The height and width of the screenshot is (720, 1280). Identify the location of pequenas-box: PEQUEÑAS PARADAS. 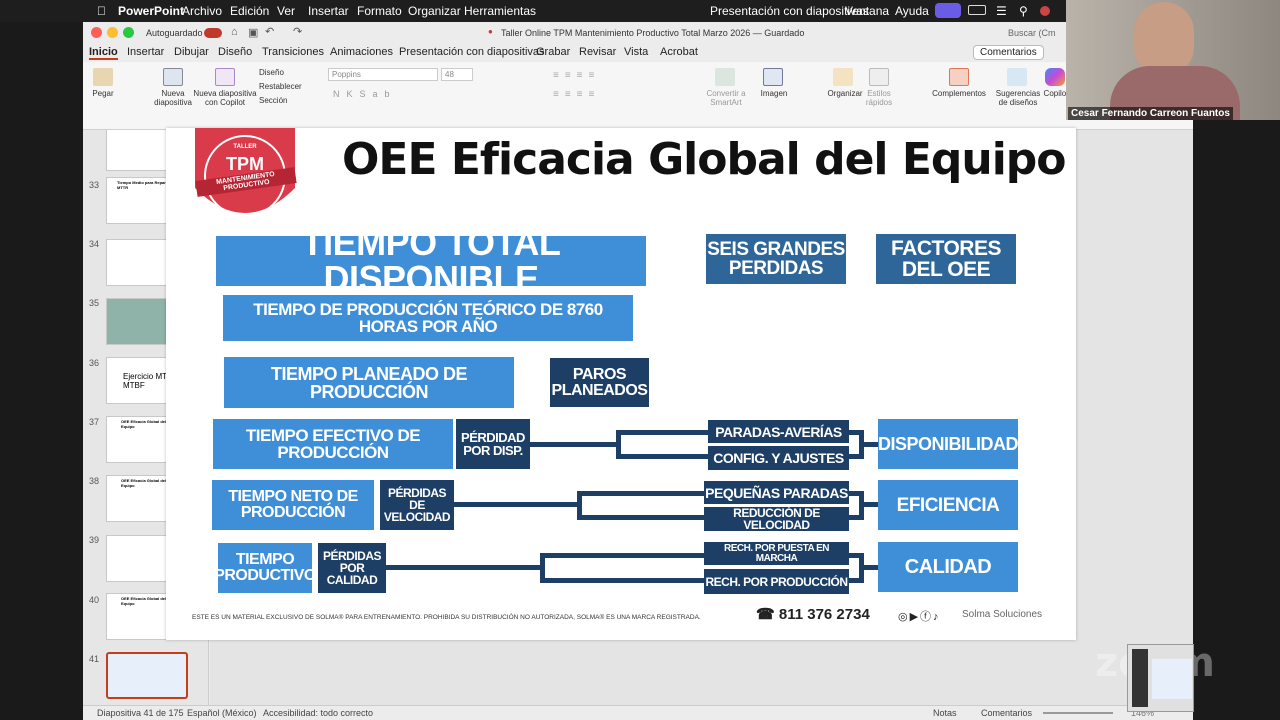
(776, 492).